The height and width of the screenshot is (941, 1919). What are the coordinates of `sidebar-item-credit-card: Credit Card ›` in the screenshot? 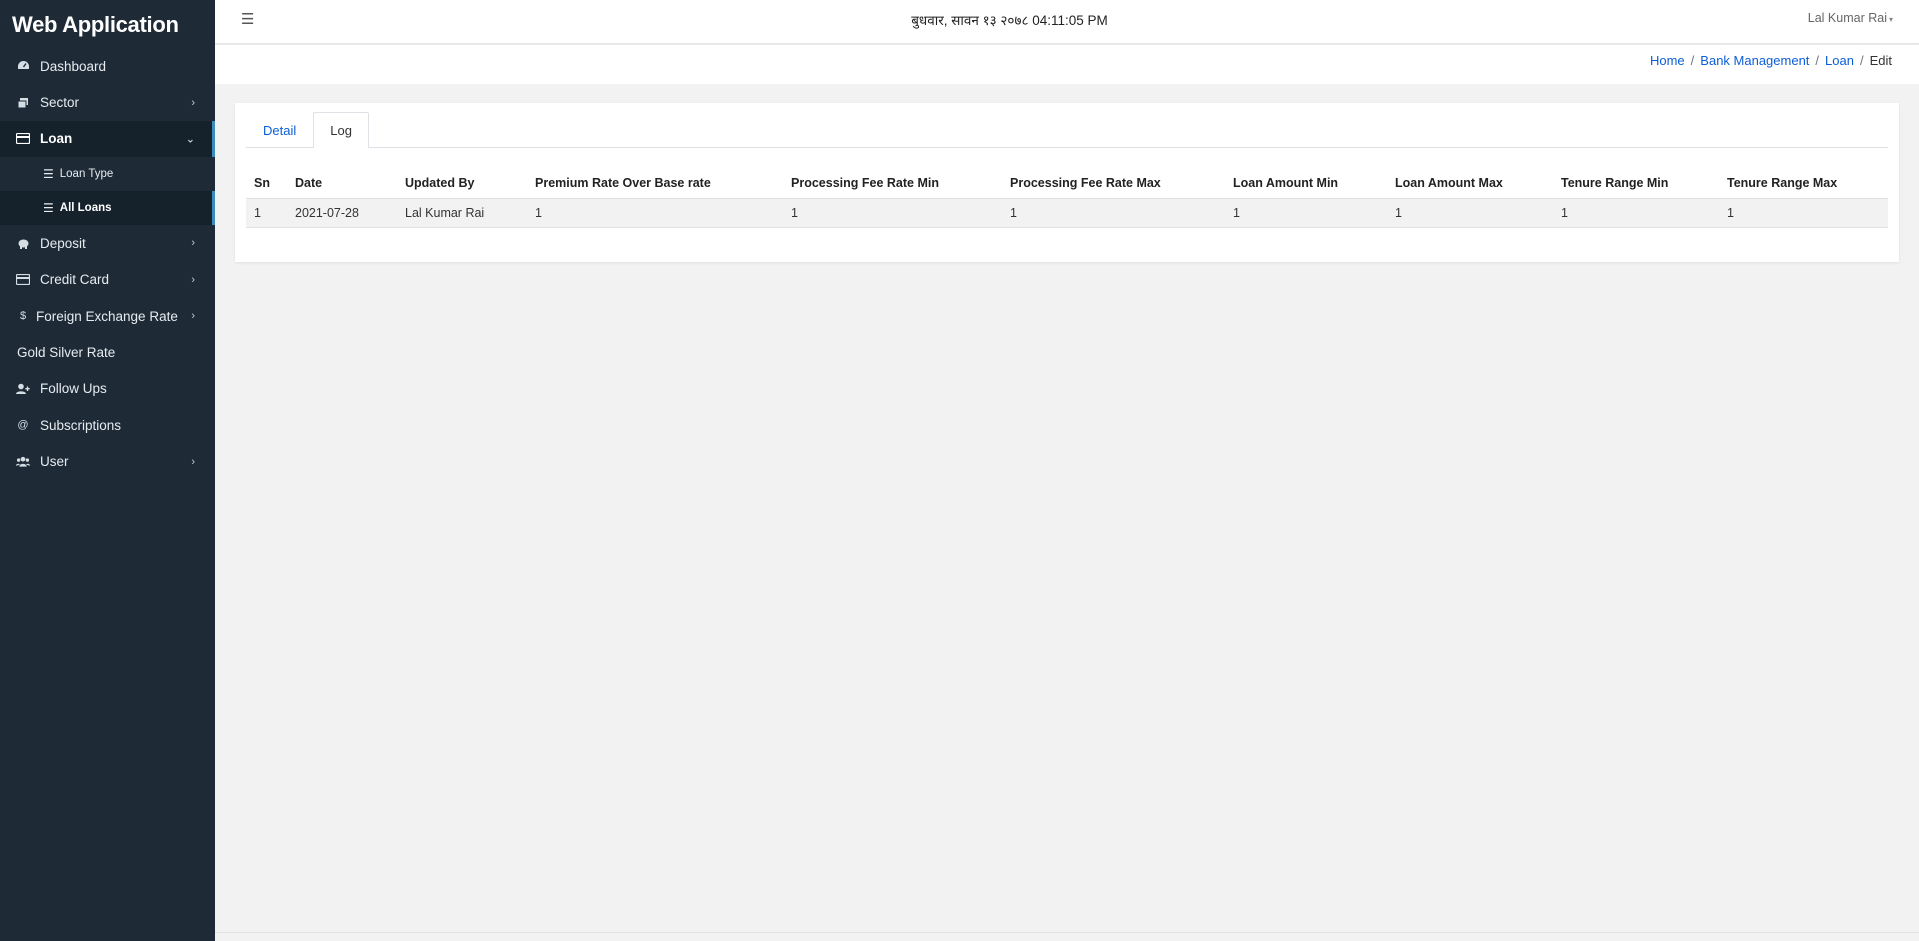 It's located at (107, 280).